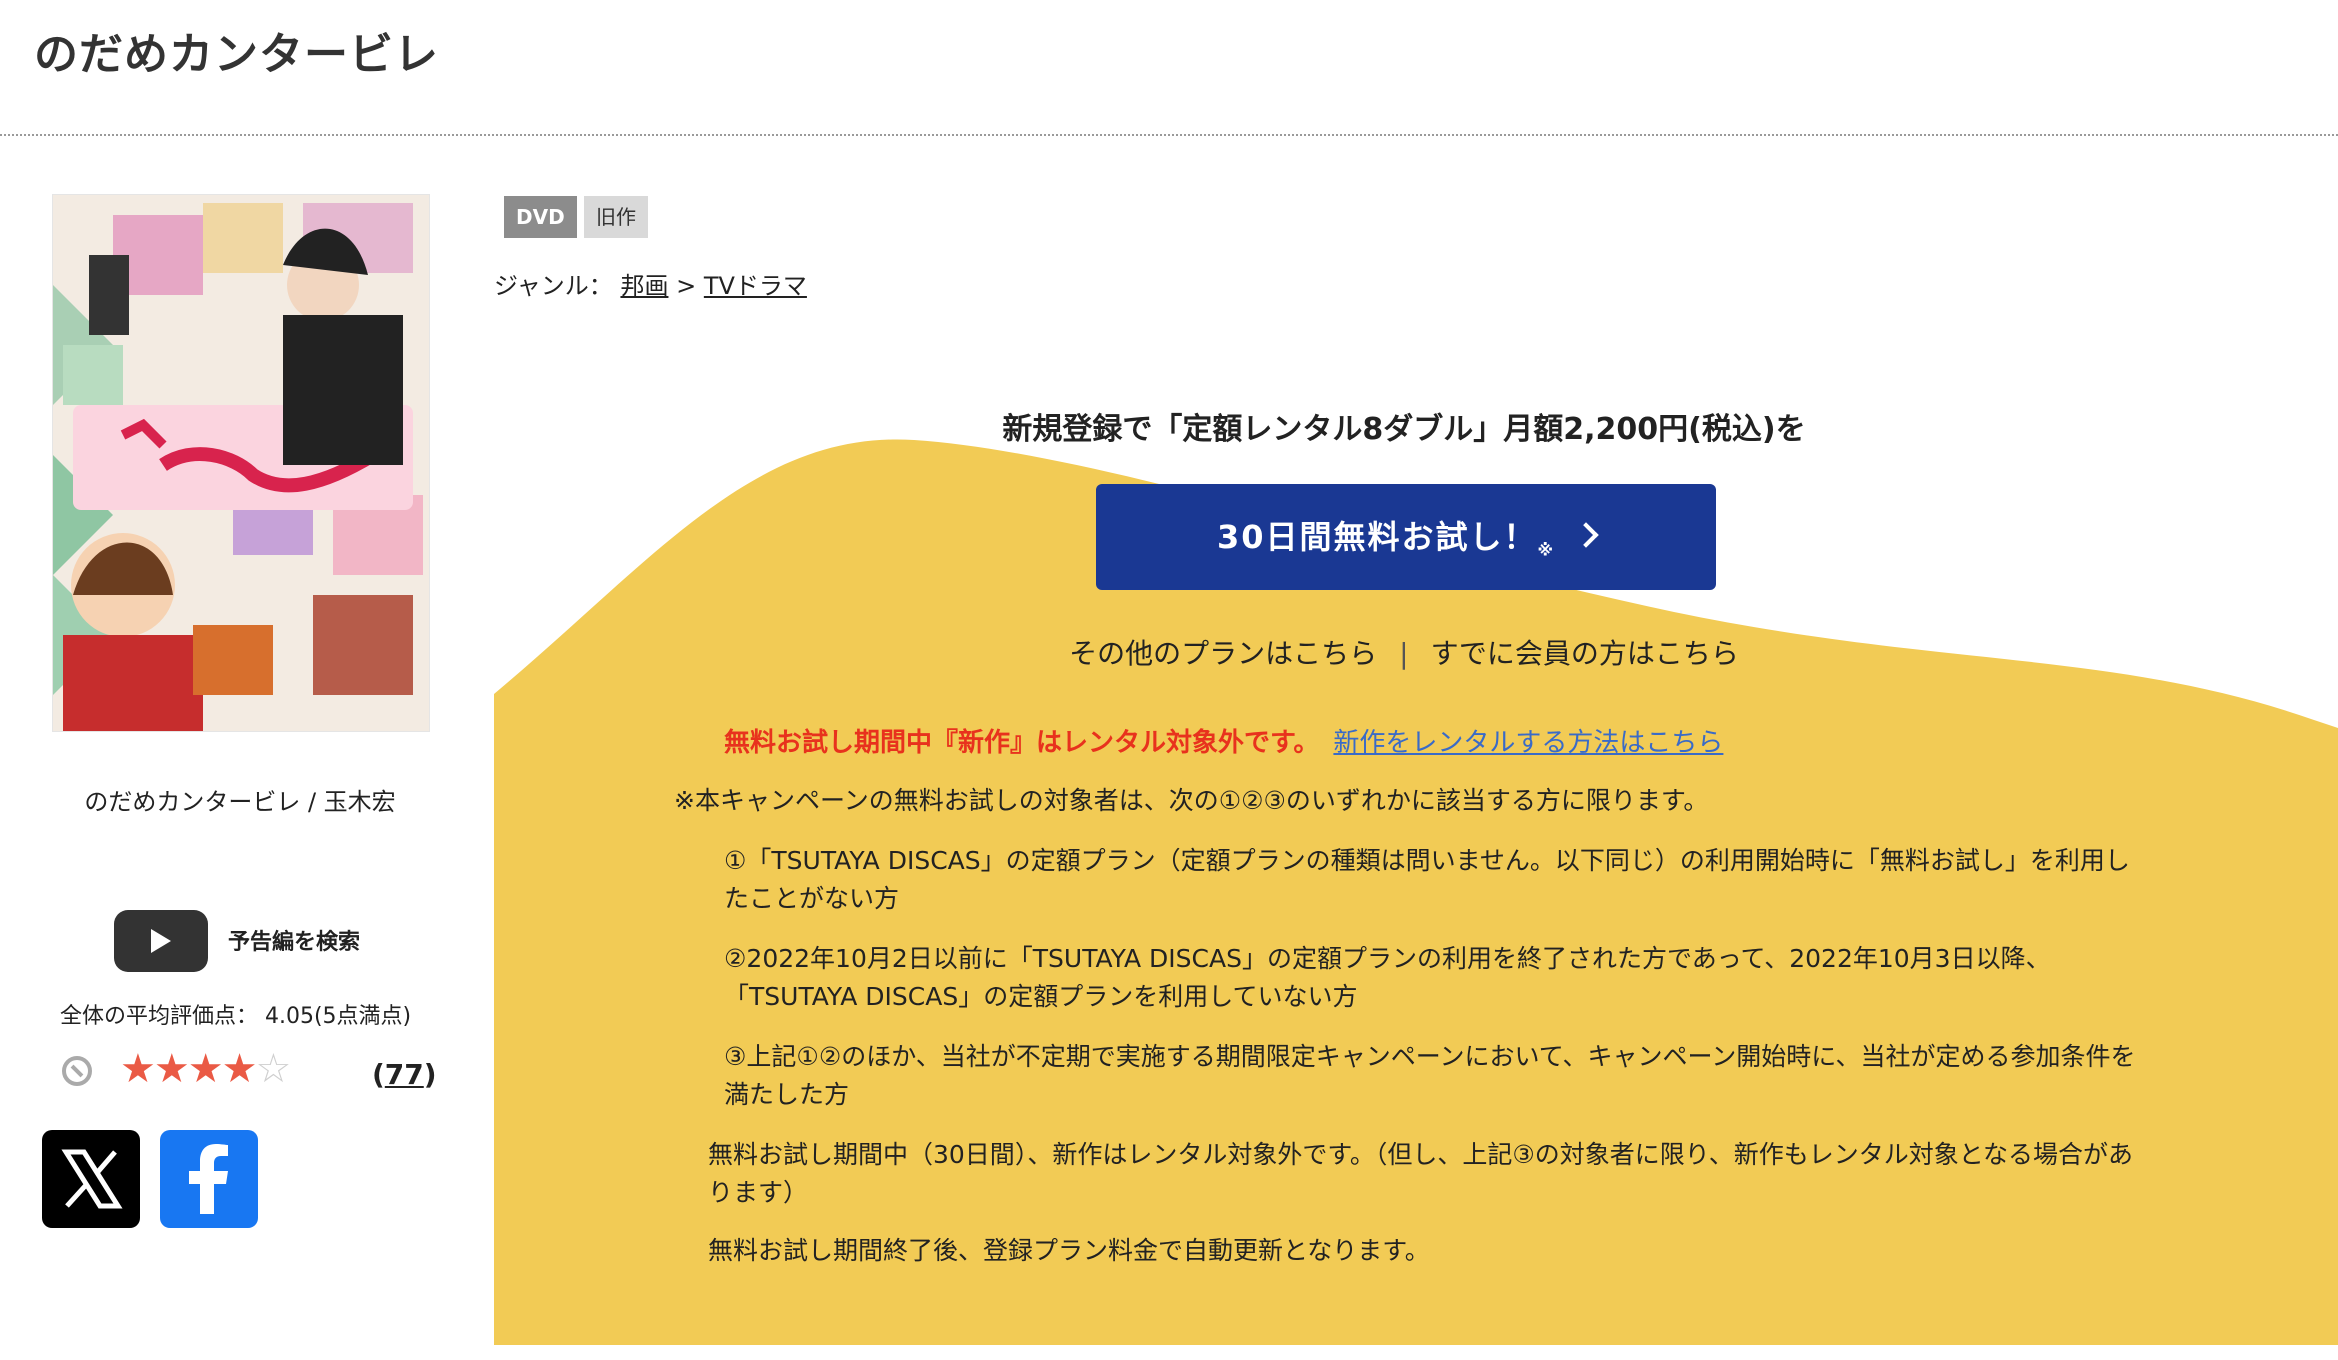  Describe the element at coordinates (294, 940) in the screenshot. I see `trailer-search-label: 予告編を検索` at that location.